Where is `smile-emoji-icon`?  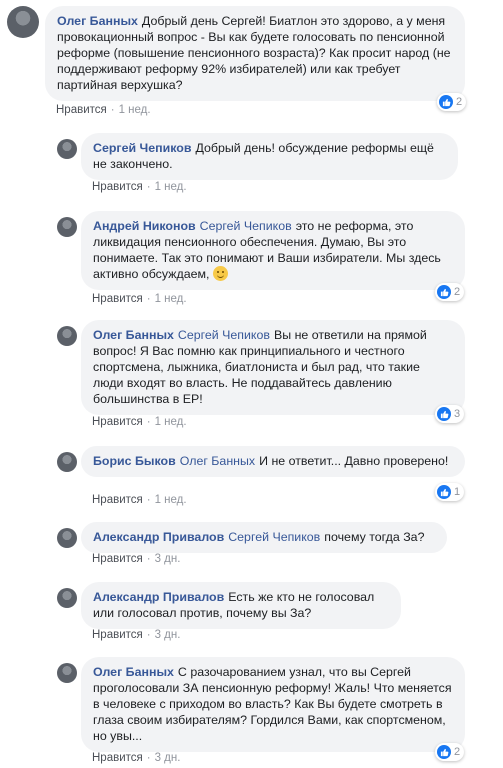 smile-emoji-icon is located at coordinates (220, 273).